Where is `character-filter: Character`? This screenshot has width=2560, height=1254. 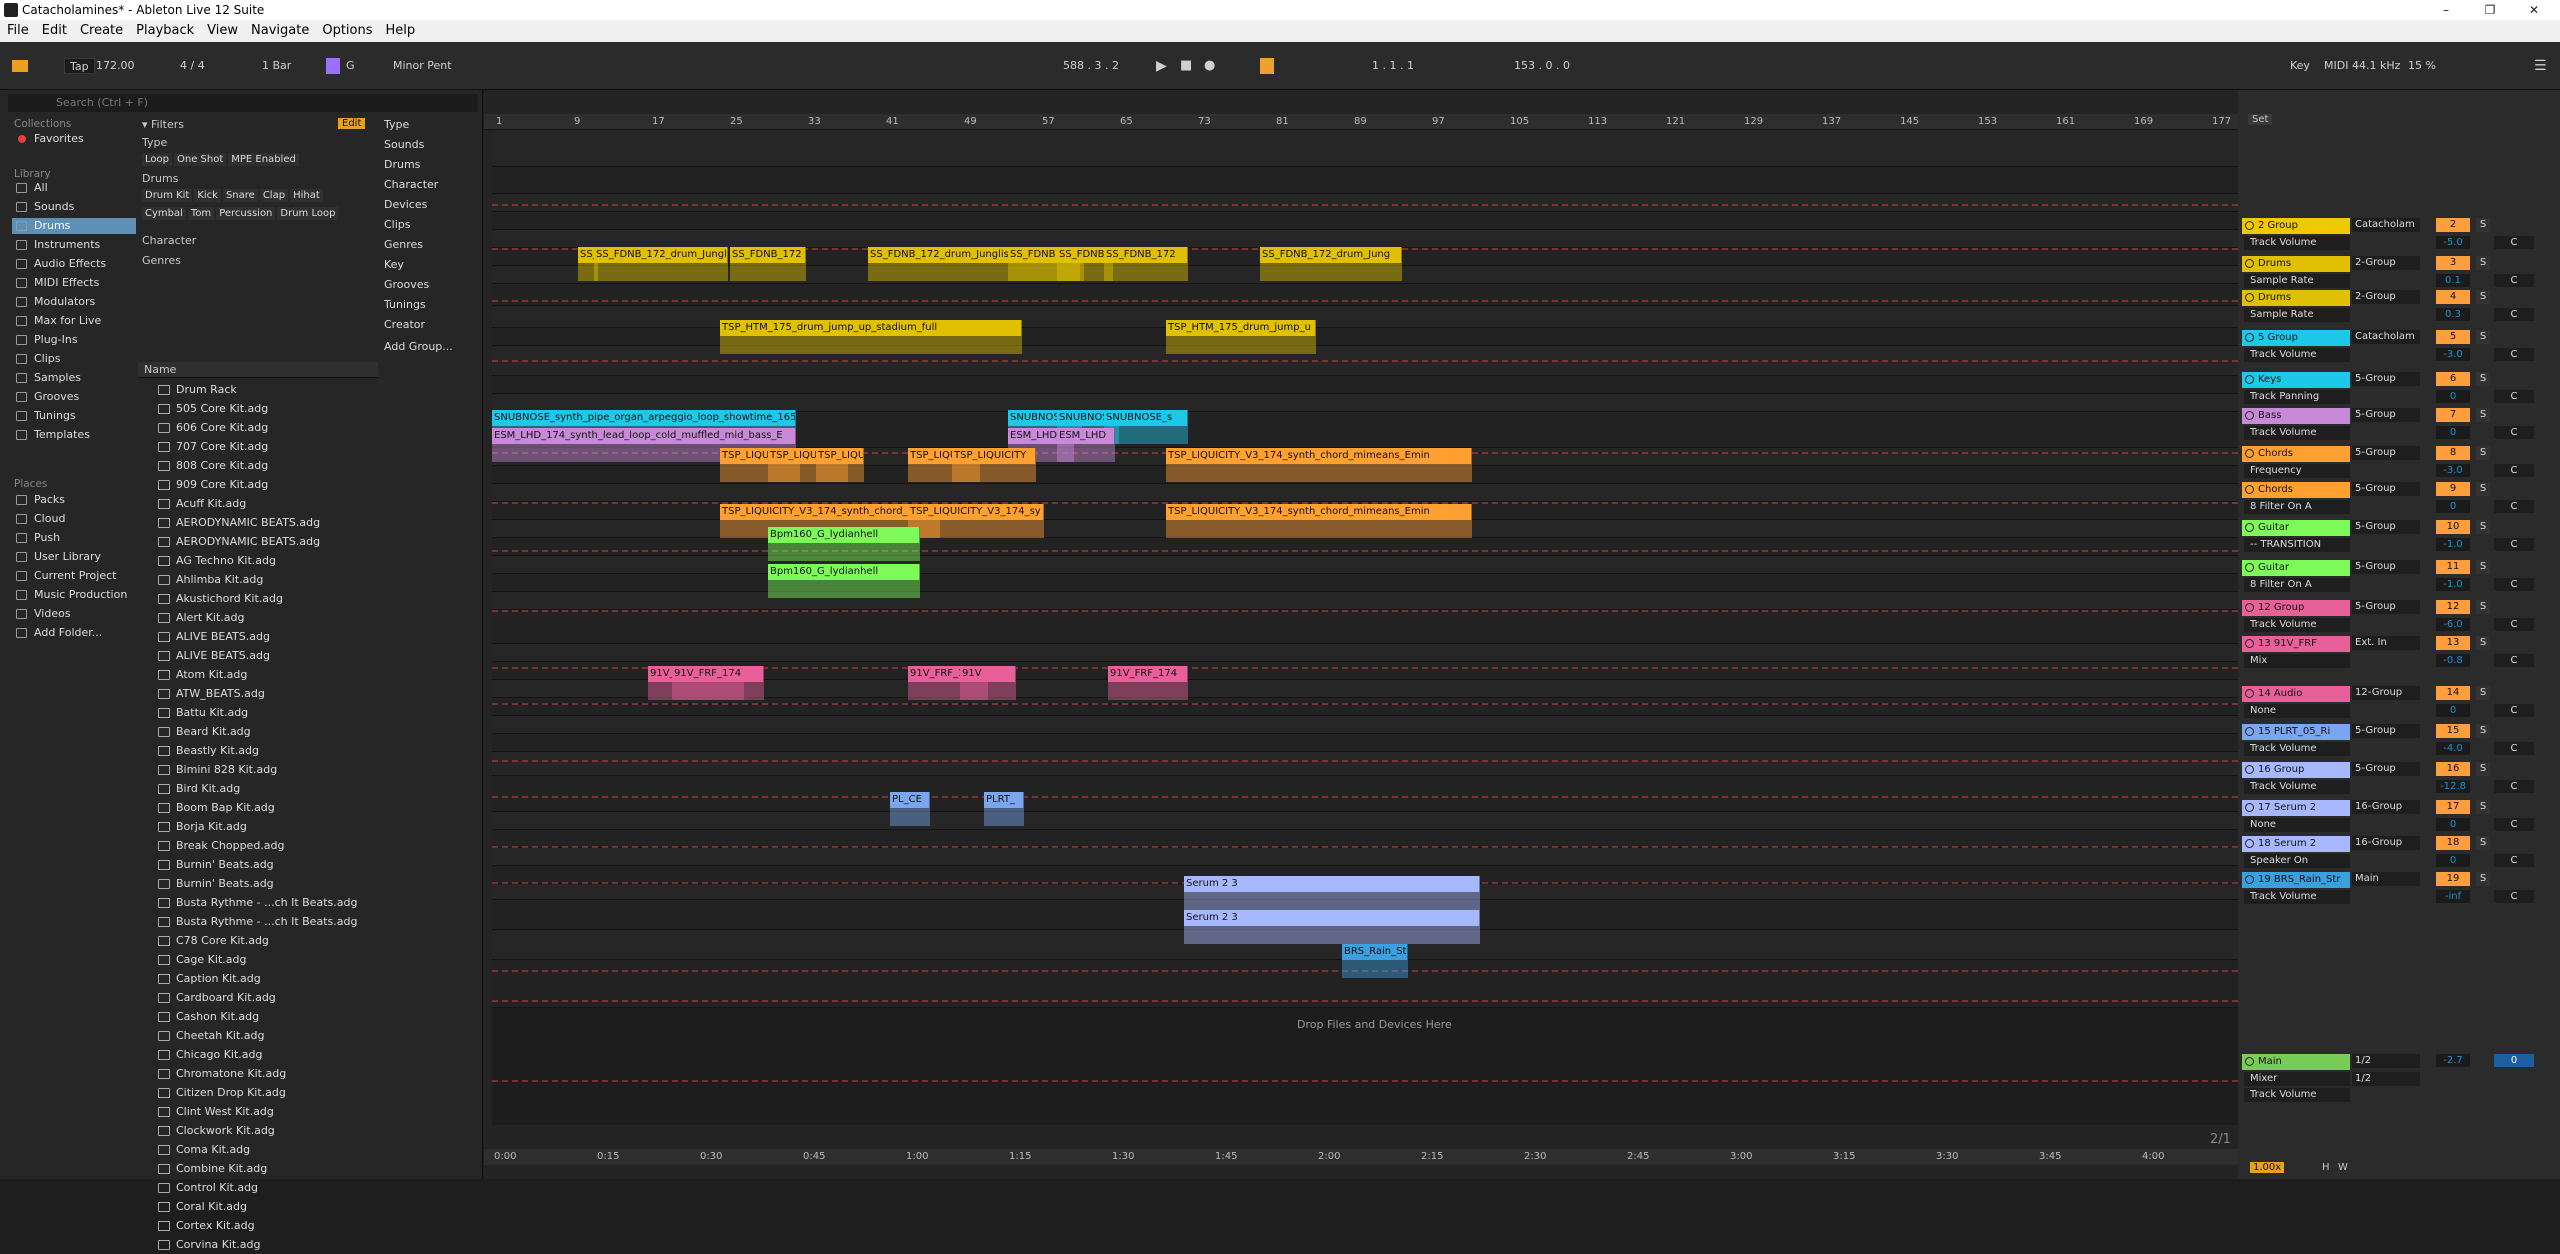
character-filter: Character is located at coordinates (169, 240).